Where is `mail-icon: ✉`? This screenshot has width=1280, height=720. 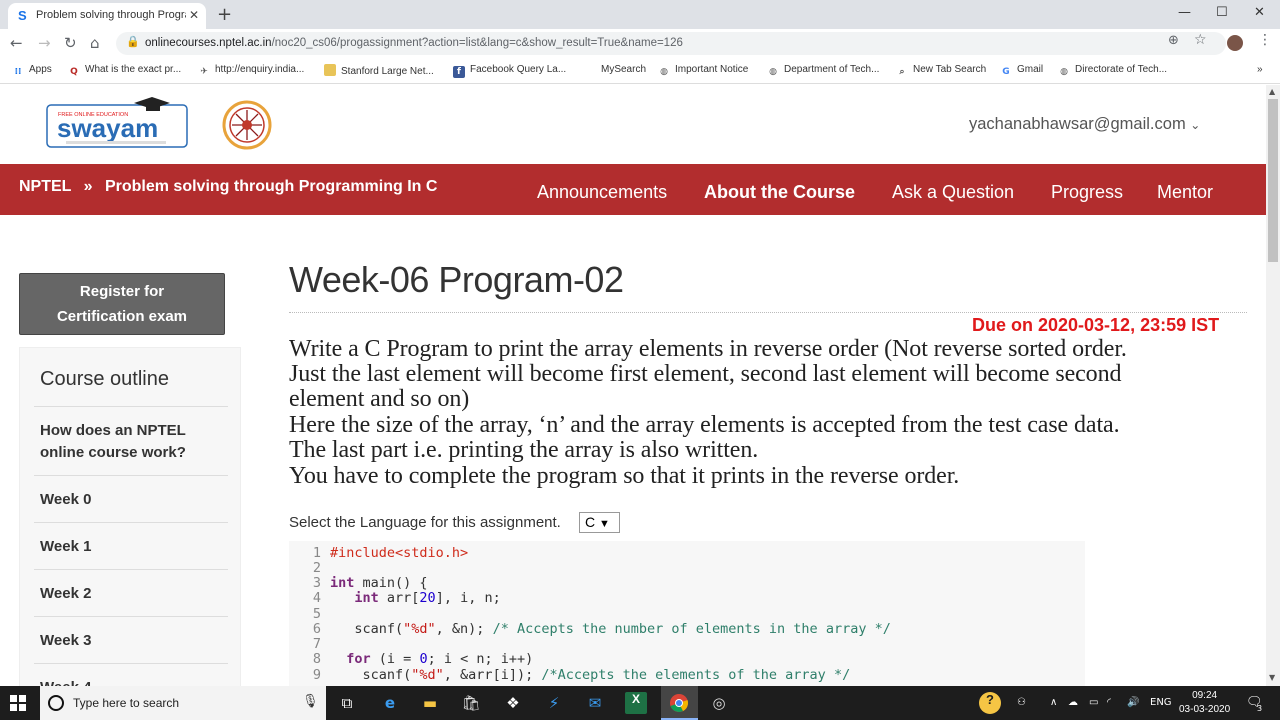
mail-icon: ✉ is located at coordinates (595, 703).